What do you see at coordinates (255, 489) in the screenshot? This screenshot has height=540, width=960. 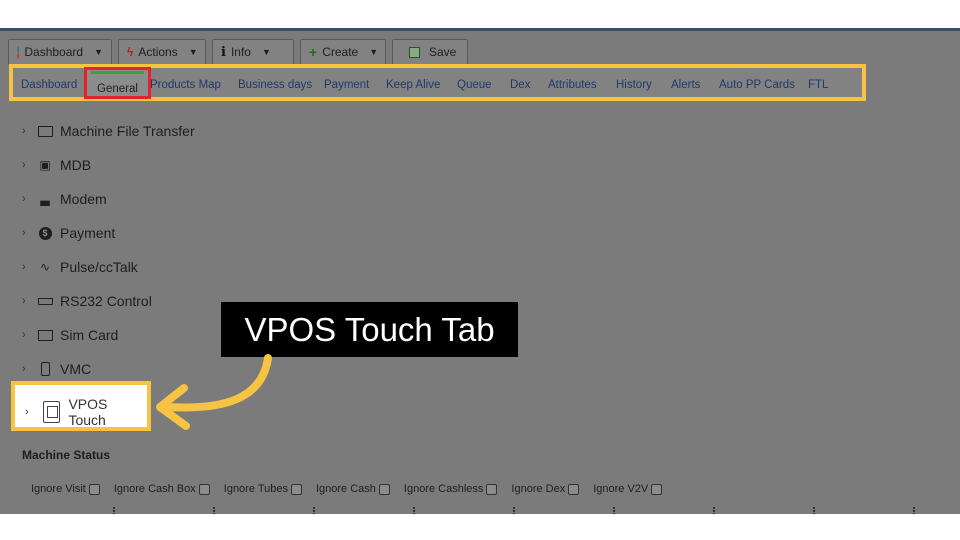 I see `checkbox-label: Ignore Tubes` at bounding box center [255, 489].